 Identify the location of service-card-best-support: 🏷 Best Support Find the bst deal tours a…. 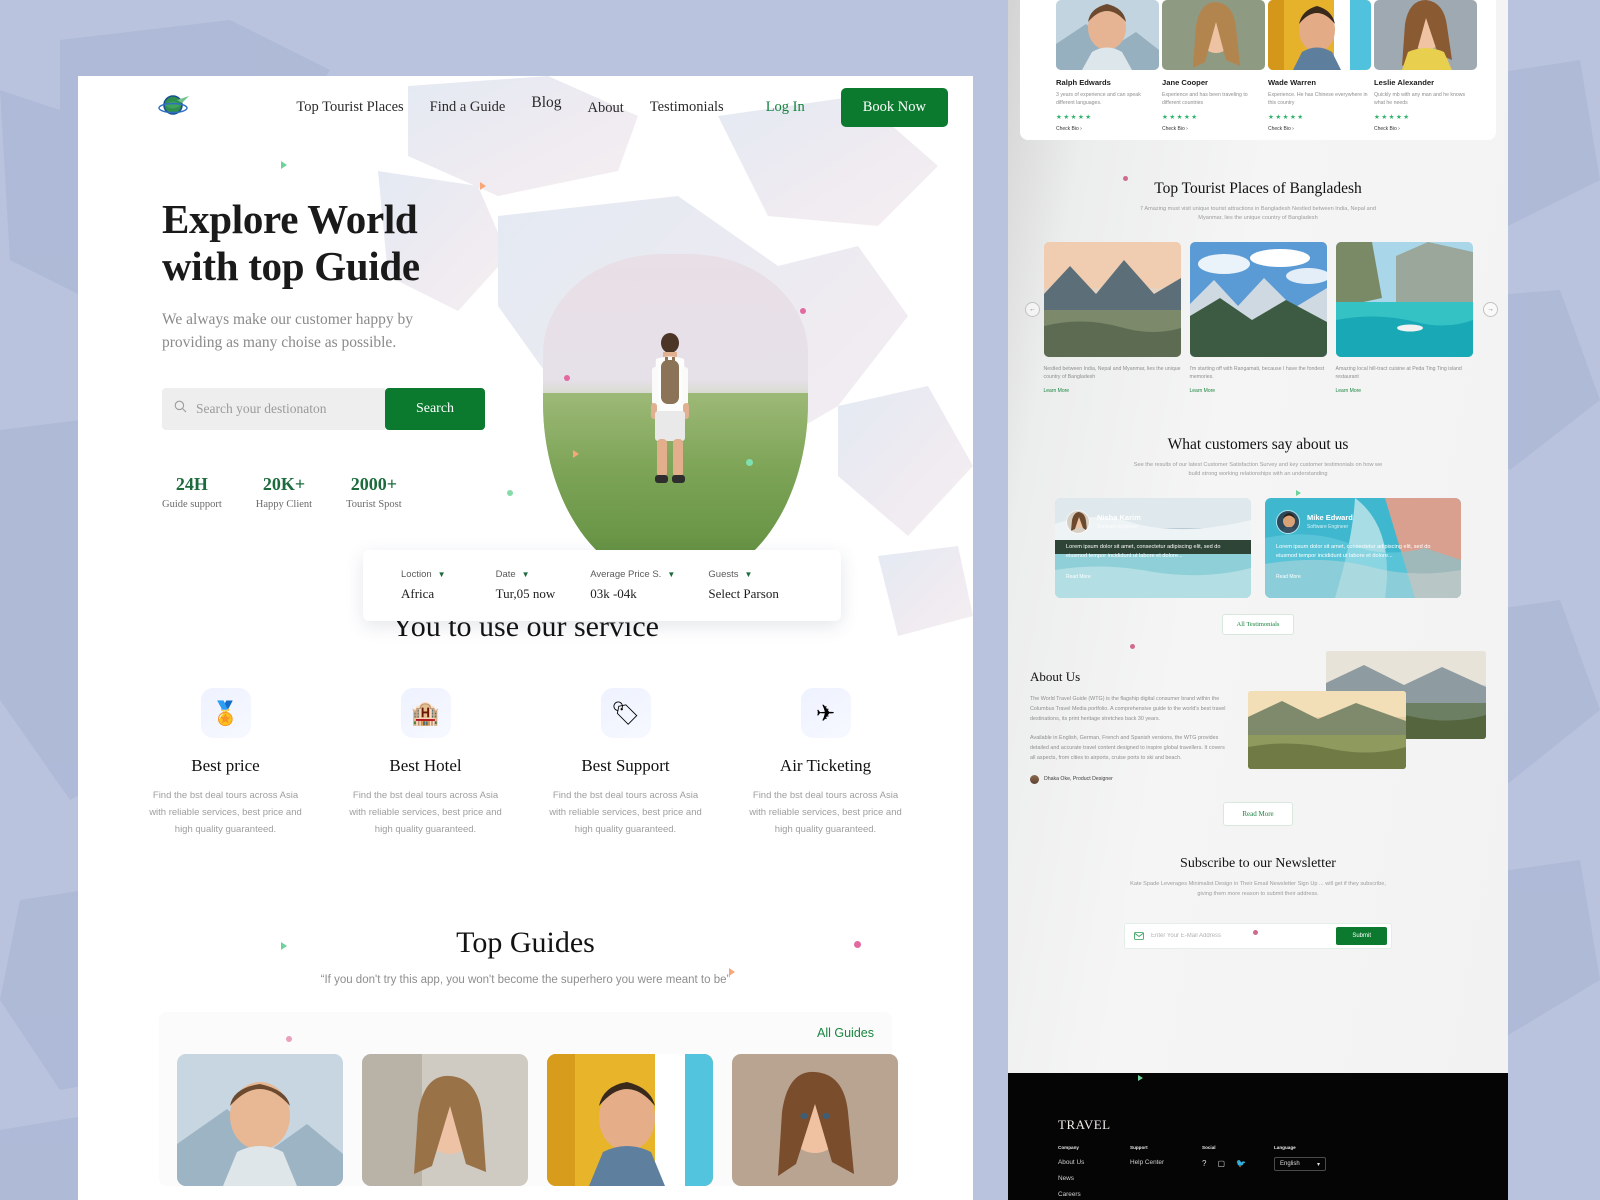
(626, 763).